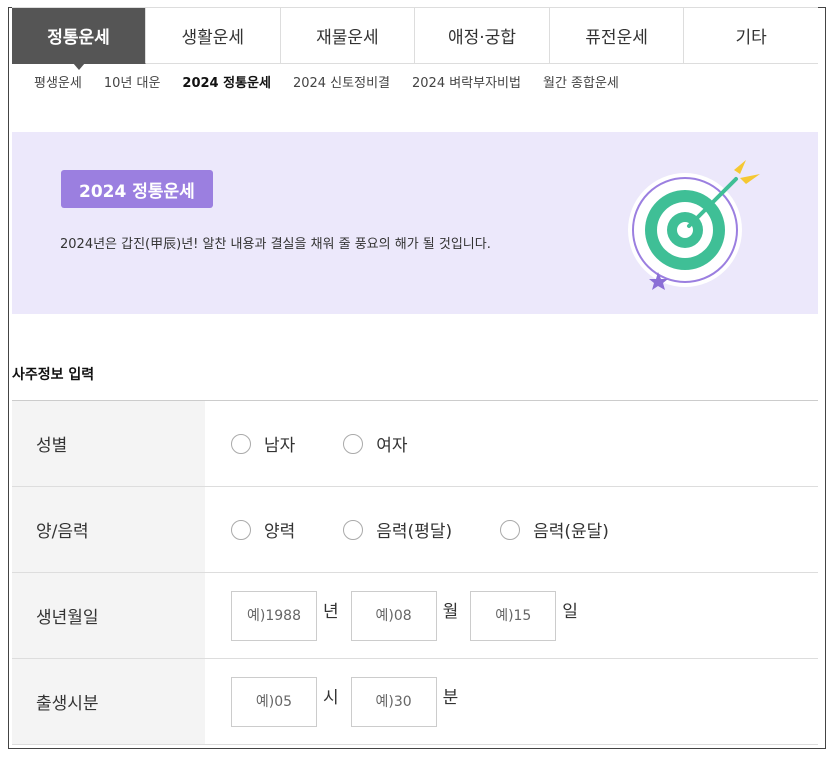 This screenshot has height=762, width=836. Describe the element at coordinates (450, 612) in the screenshot. I see `month-unit: 월` at that location.